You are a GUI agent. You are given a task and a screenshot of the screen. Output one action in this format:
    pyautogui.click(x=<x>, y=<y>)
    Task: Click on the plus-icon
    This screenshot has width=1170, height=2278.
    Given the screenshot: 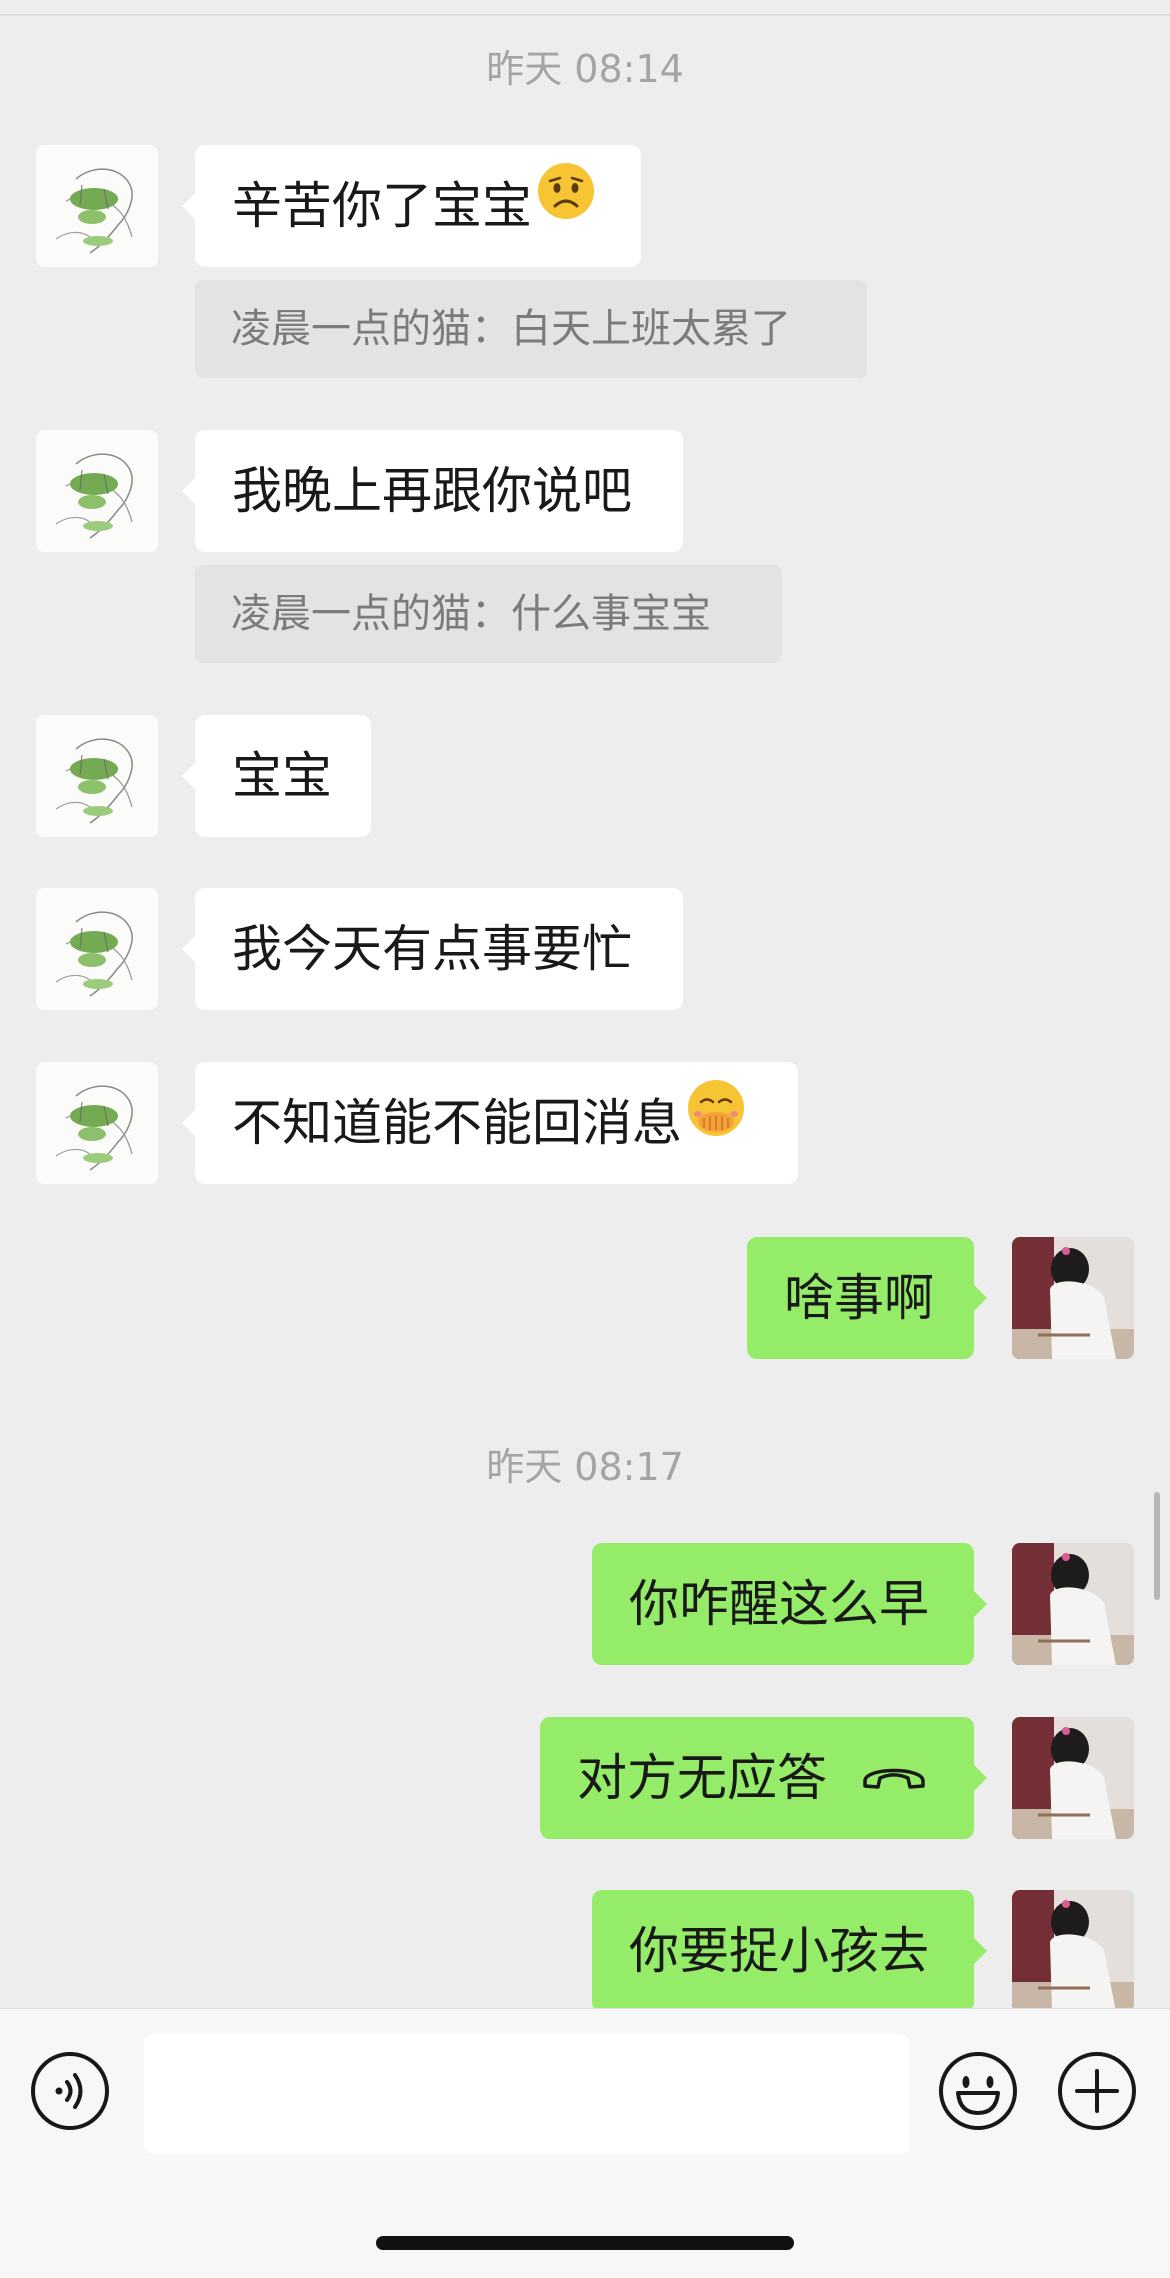 What is the action you would take?
    pyautogui.click(x=1097, y=2091)
    